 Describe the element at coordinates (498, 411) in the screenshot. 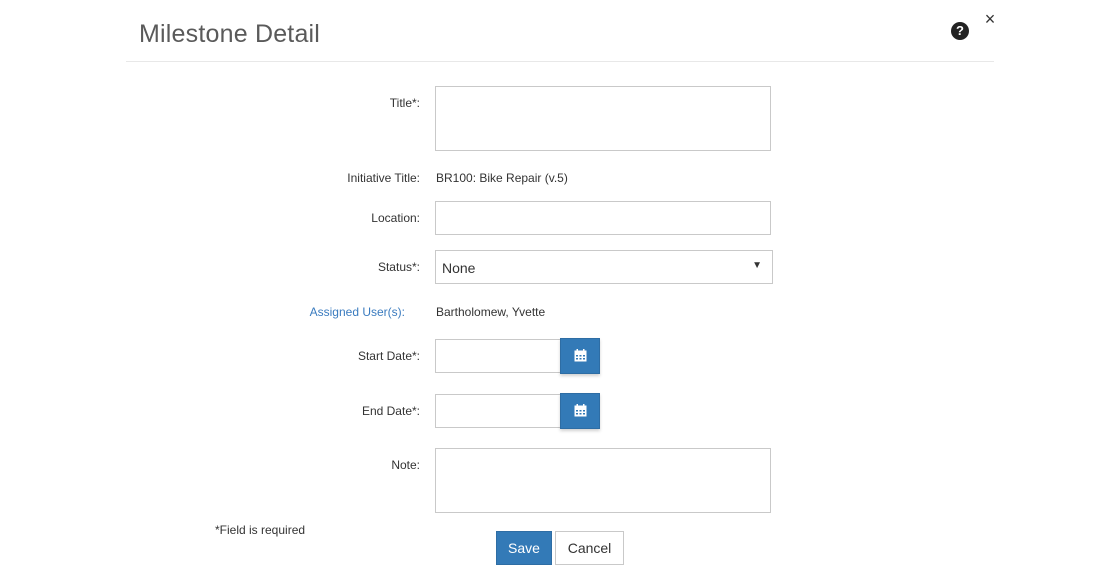

I see `end-date-input` at that location.